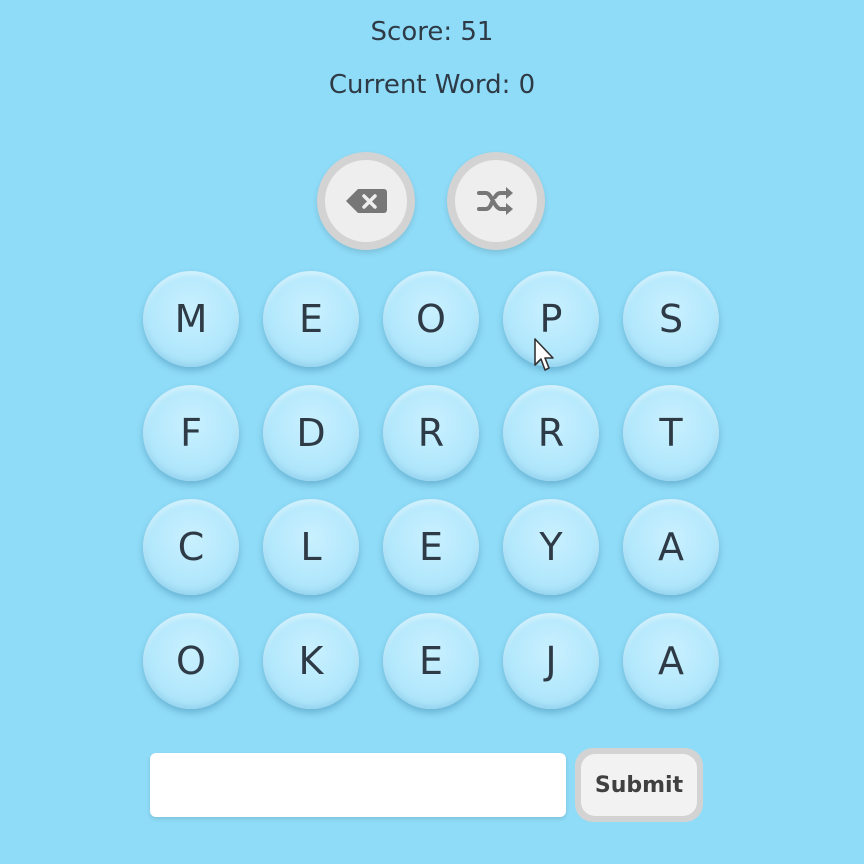 The image size is (864, 864). What do you see at coordinates (551, 319) in the screenshot?
I see `letter-tile: P` at bounding box center [551, 319].